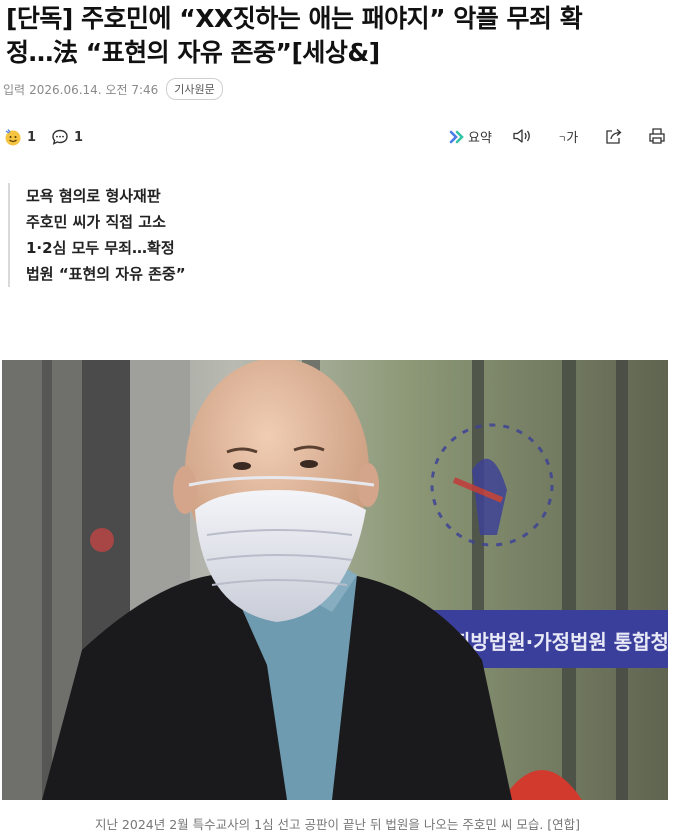 This screenshot has height=837, width=675. Describe the element at coordinates (560, 642) in the screenshot. I see `photo-sign-text: 지방법원·가정법원 통합청사` at that location.